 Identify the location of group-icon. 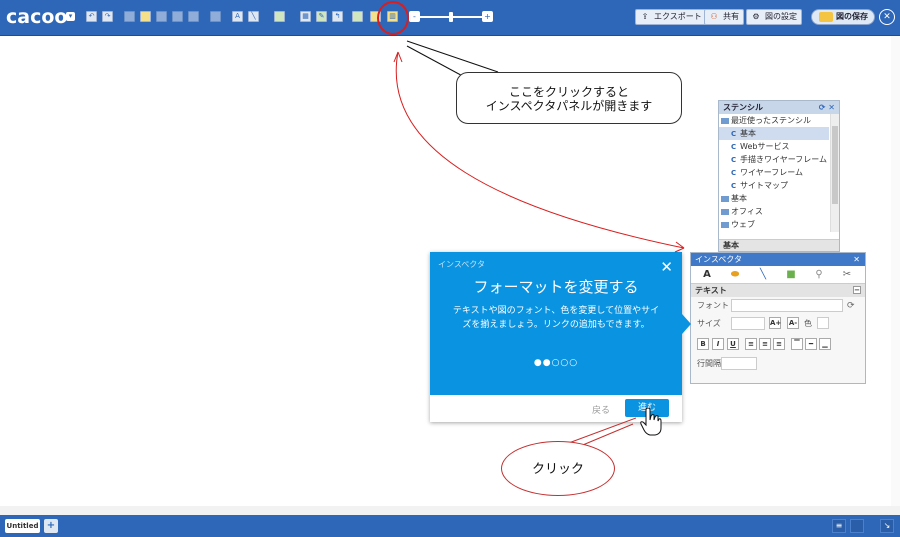
(215, 16).